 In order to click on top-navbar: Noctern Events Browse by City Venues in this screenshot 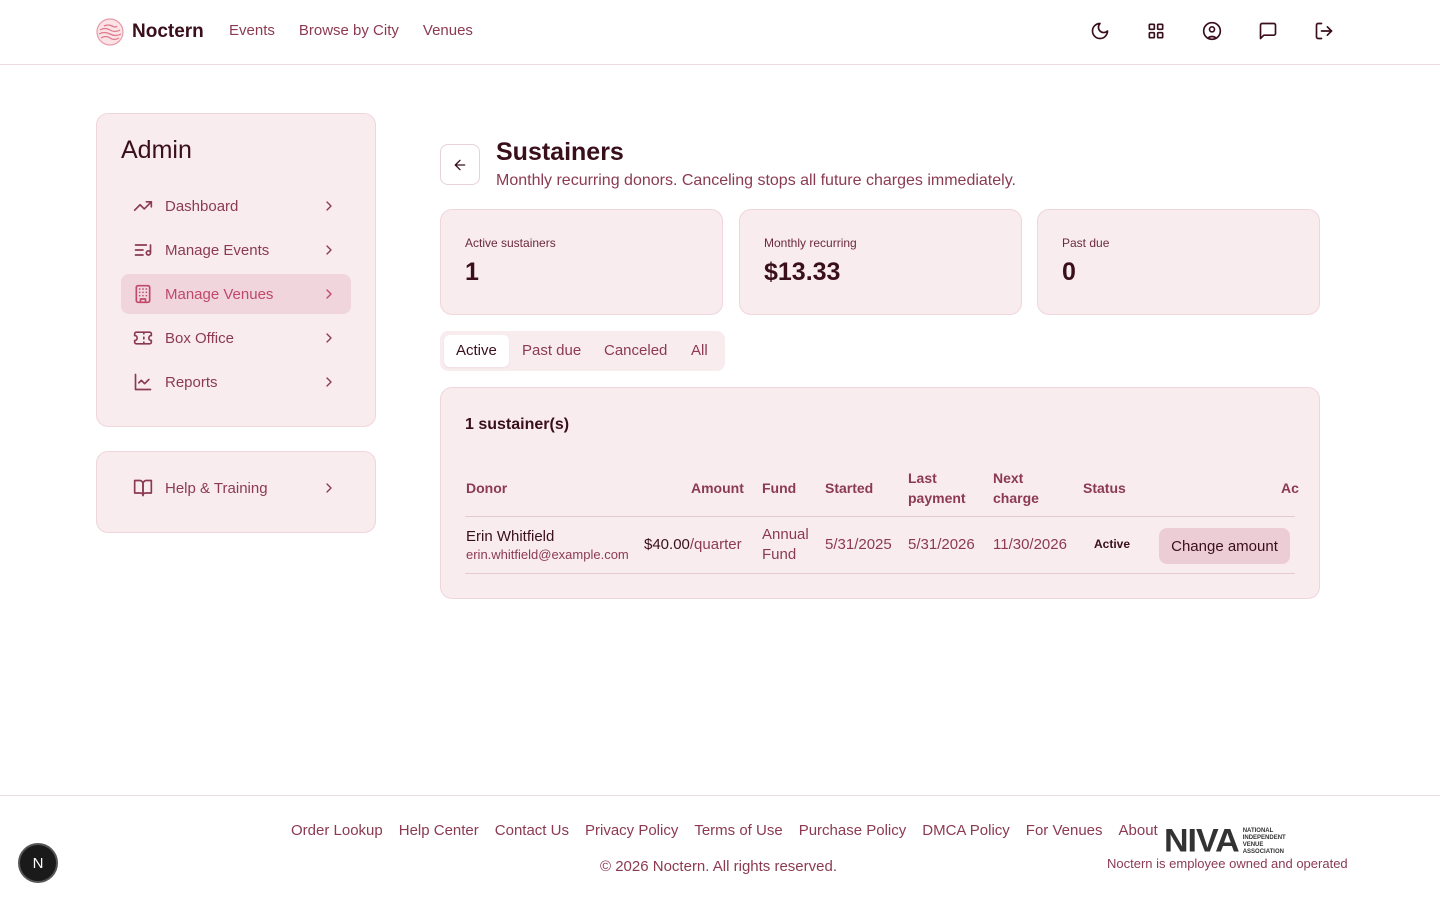, I will do `click(720, 32)`.